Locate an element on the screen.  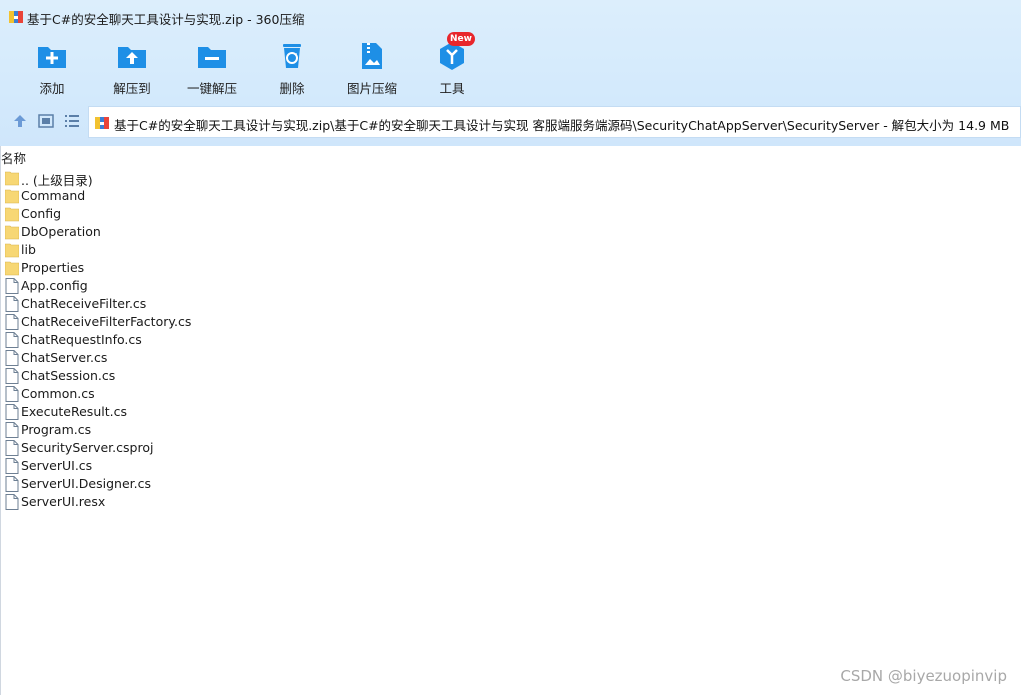
one-click-extract-button: 一键解压 is located at coordinates (212, 67).